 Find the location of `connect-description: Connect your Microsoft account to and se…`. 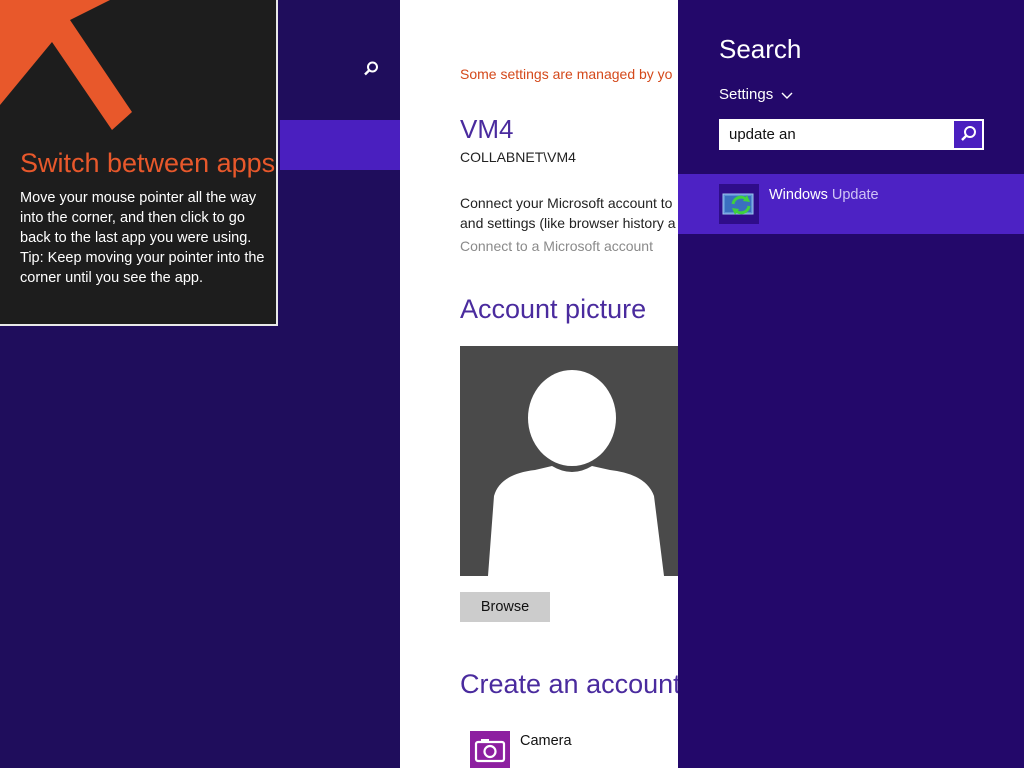

connect-description: Connect your Microsoft account to and se… is located at coordinates (568, 213).